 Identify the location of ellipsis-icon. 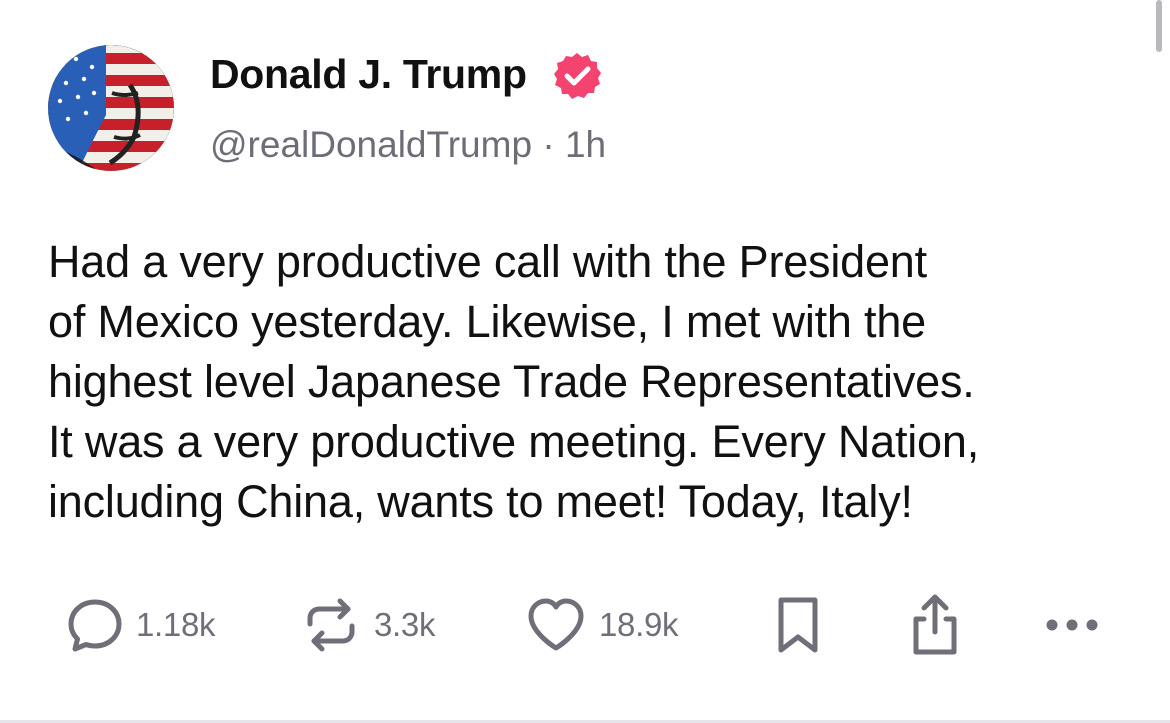
(1072, 625).